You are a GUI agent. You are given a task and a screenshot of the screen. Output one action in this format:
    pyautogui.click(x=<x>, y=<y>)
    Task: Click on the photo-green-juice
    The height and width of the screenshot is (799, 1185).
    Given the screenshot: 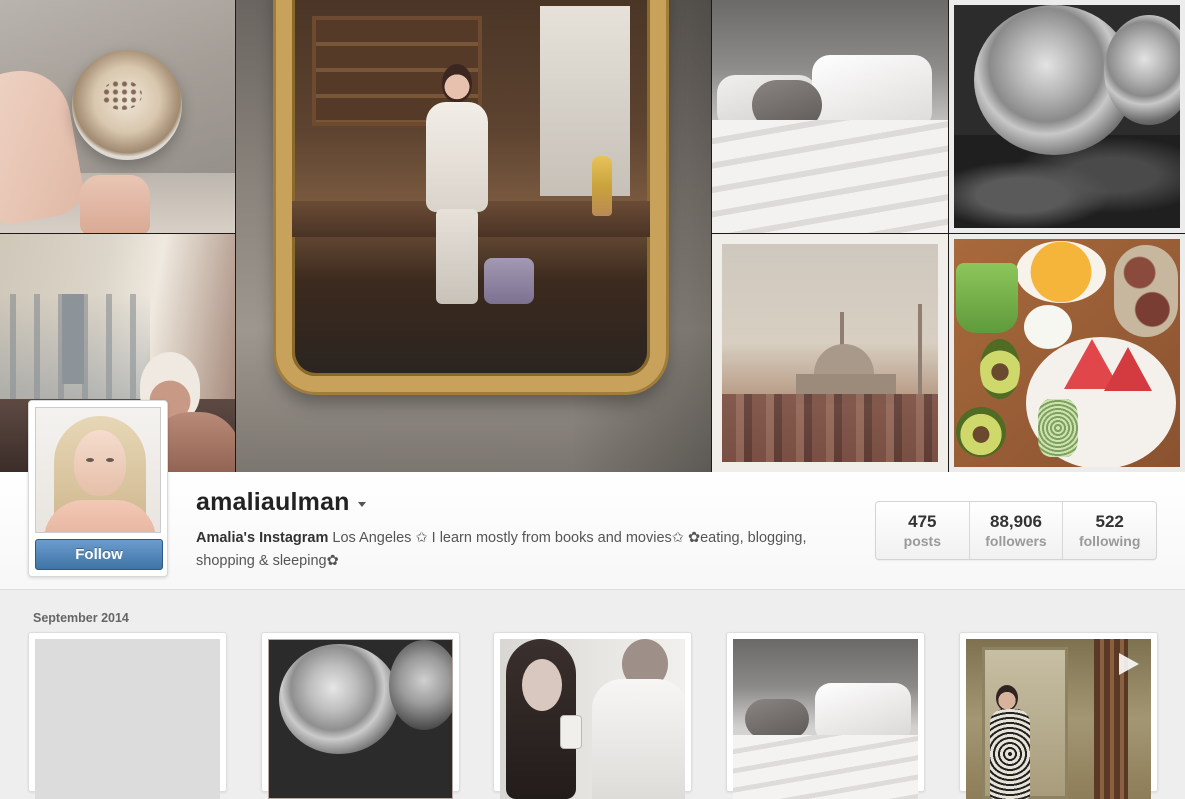 What is the action you would take?
    pyautogui.click(x=987, y=298)
    